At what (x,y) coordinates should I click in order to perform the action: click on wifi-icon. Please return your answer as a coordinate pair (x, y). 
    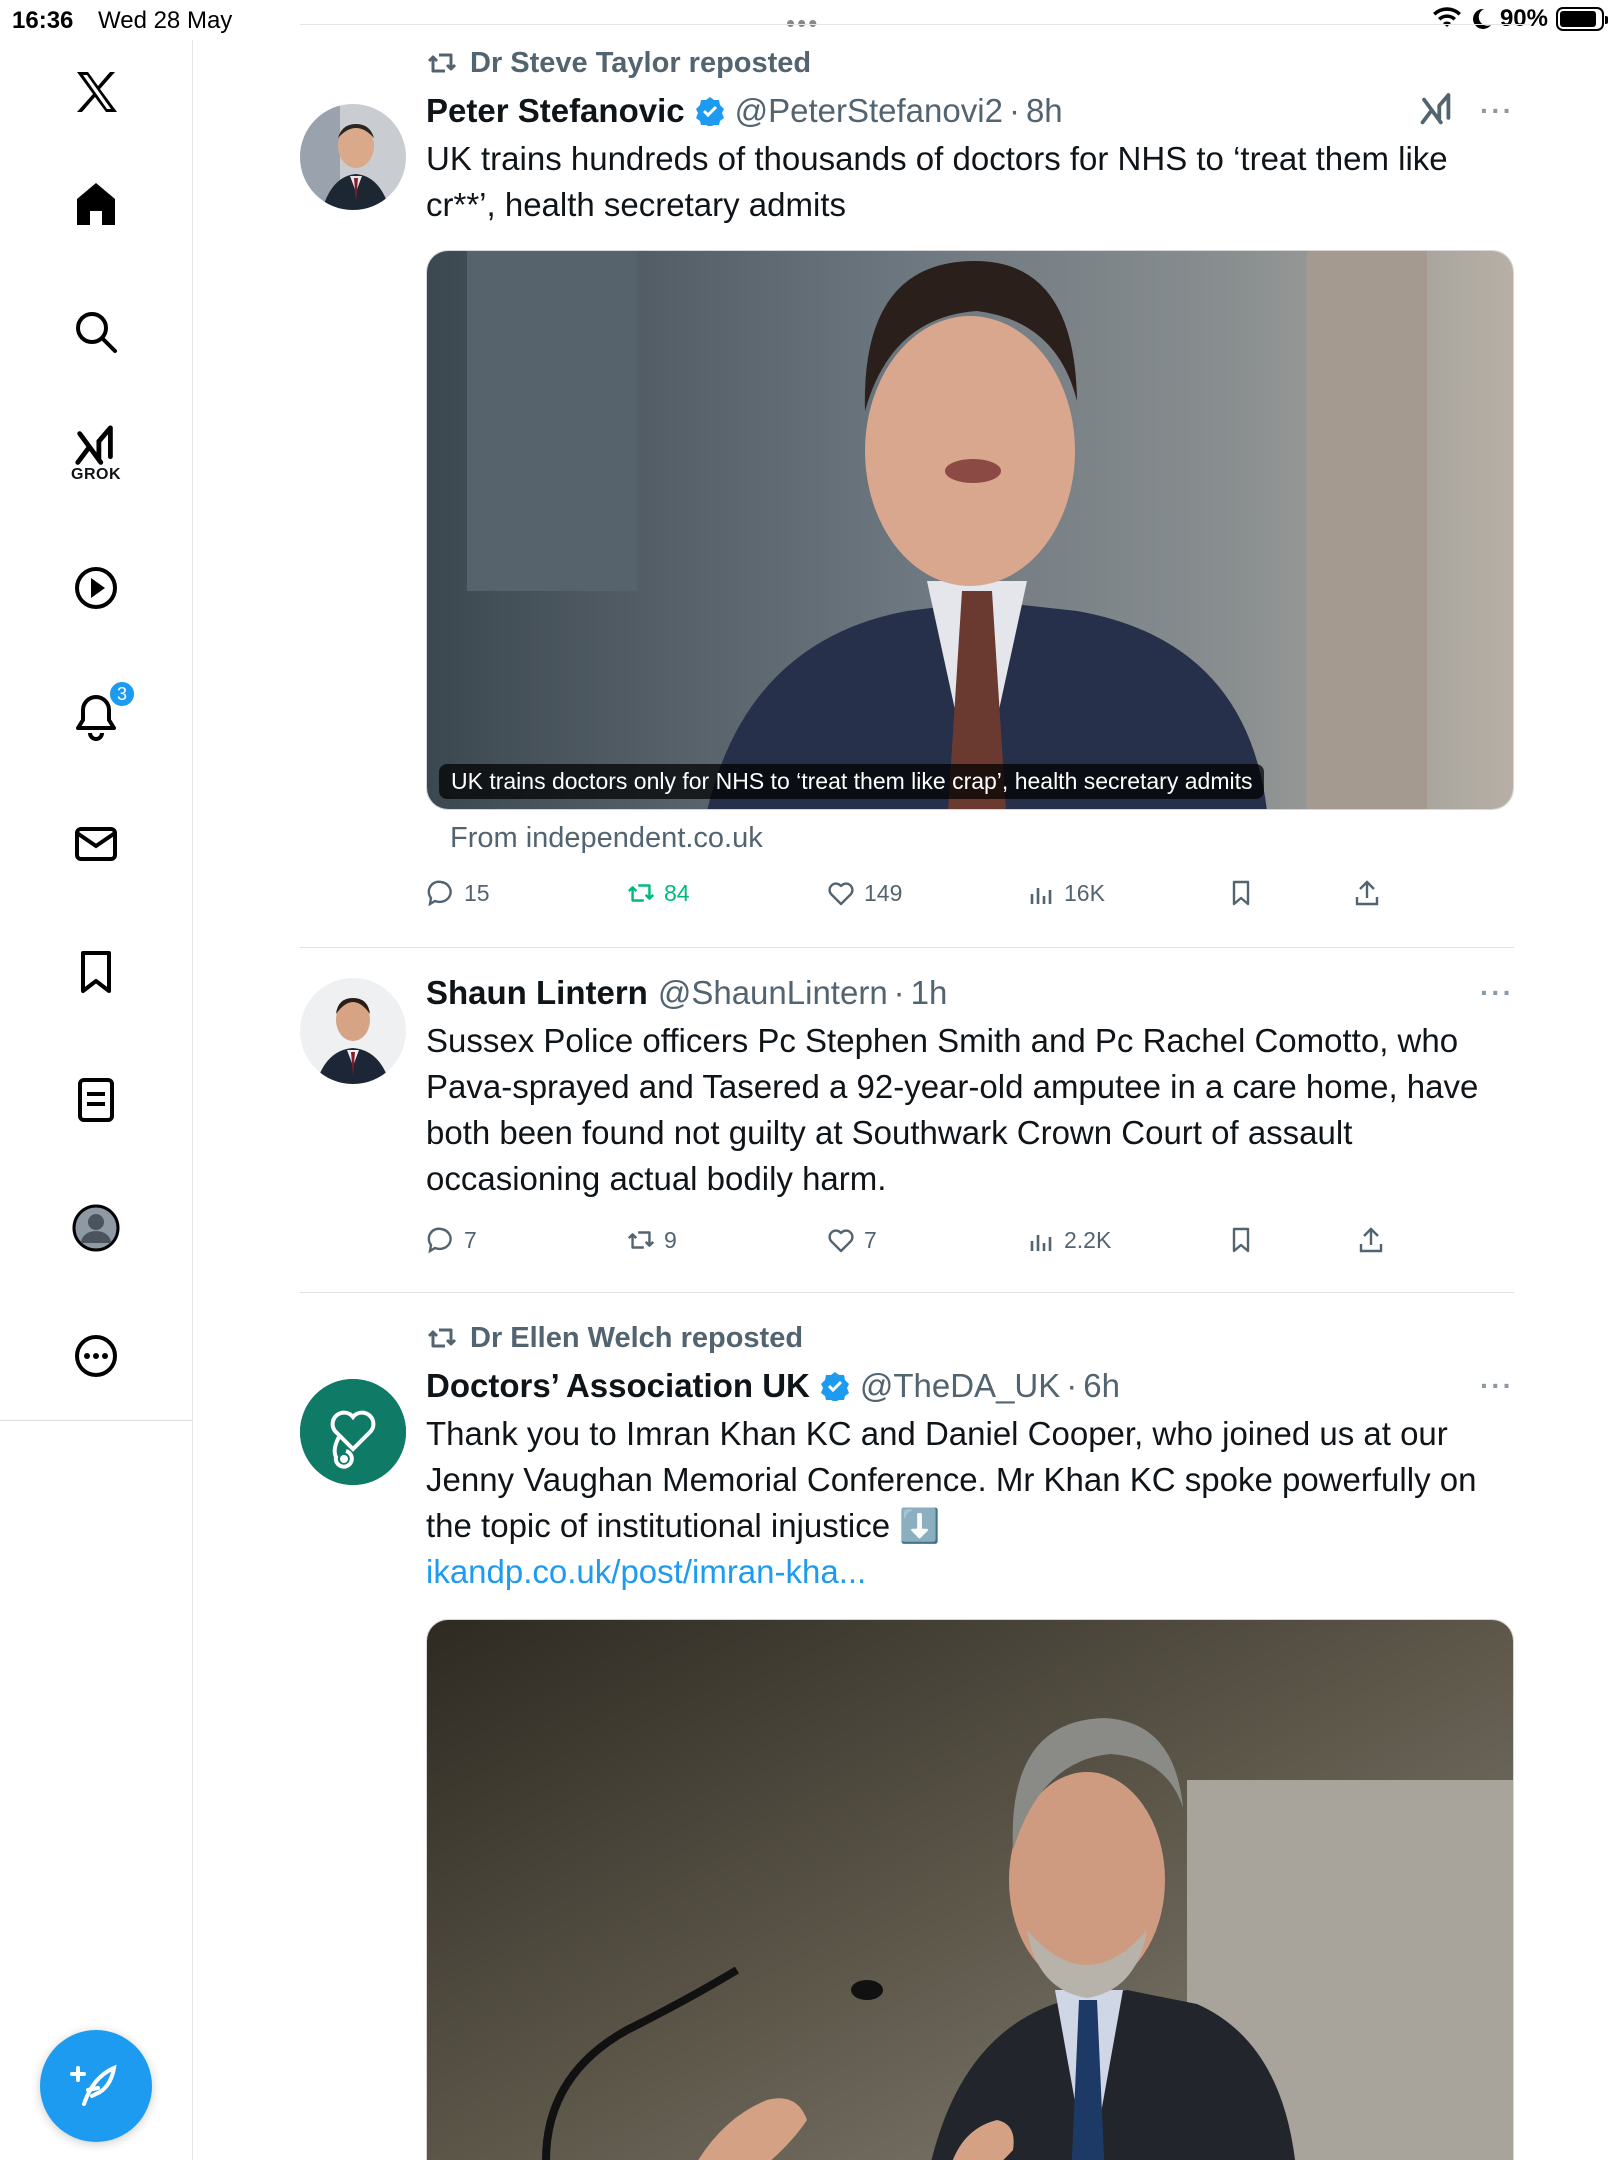
    Looking at the image, I should click on (1446, 17).